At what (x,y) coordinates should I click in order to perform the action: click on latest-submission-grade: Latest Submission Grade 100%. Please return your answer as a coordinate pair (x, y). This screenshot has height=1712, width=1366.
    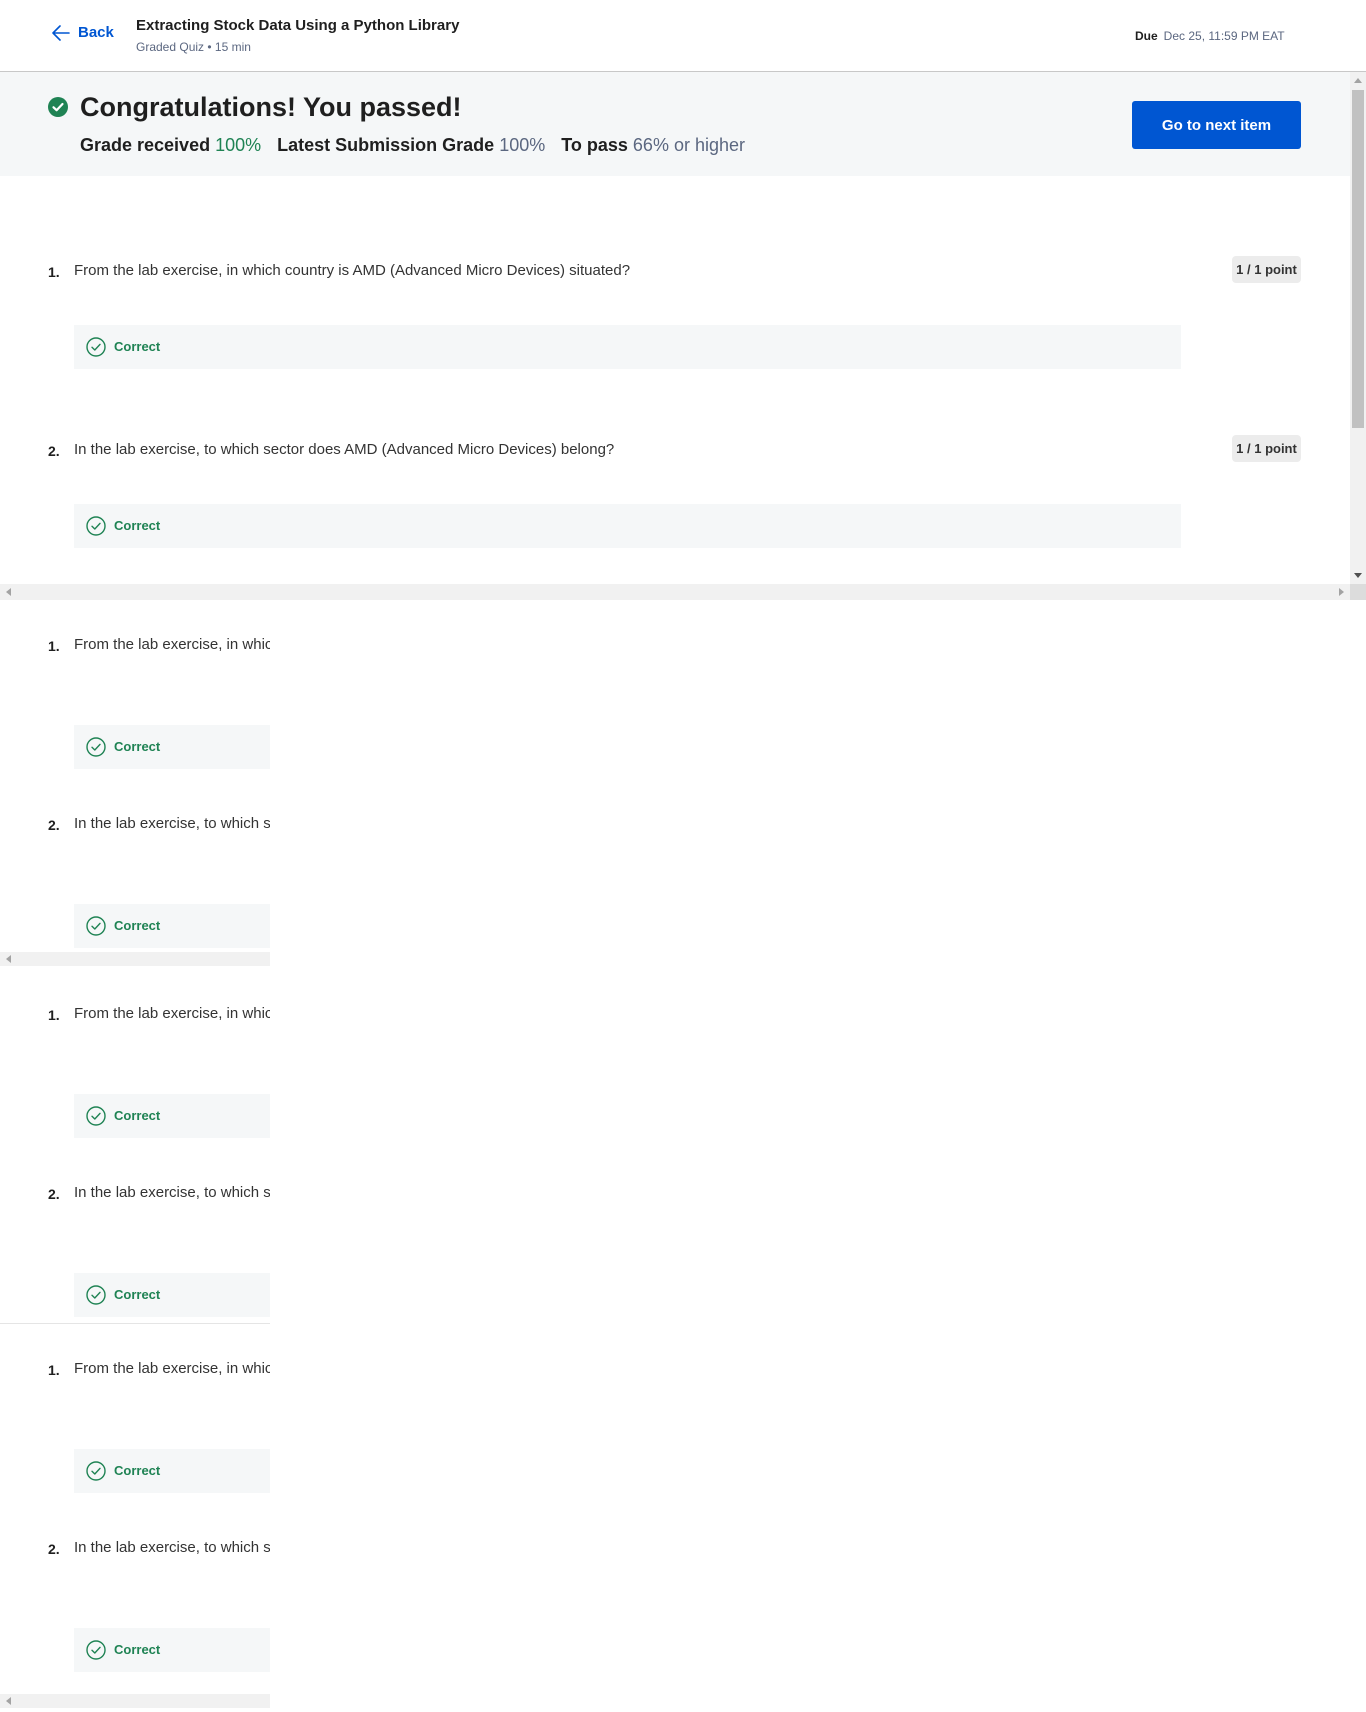
    Looking at the image, I should click on (411, 145).